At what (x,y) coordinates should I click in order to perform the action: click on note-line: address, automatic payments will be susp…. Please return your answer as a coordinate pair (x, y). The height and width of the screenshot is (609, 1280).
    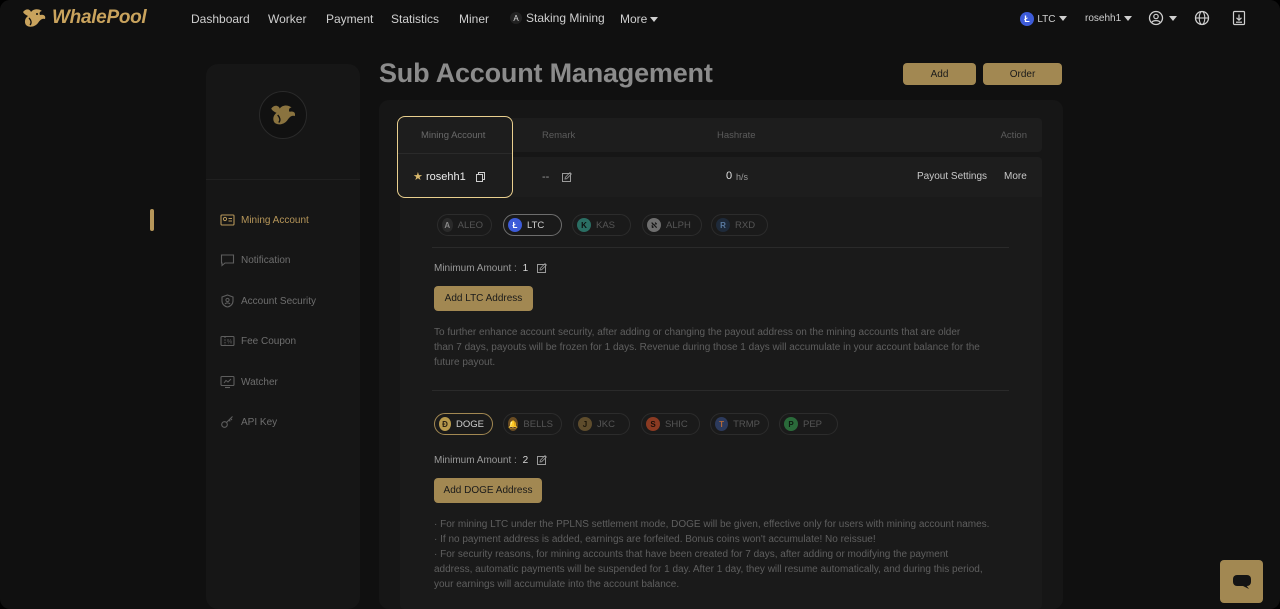
    Looking at the image, I should click on (708, 569).